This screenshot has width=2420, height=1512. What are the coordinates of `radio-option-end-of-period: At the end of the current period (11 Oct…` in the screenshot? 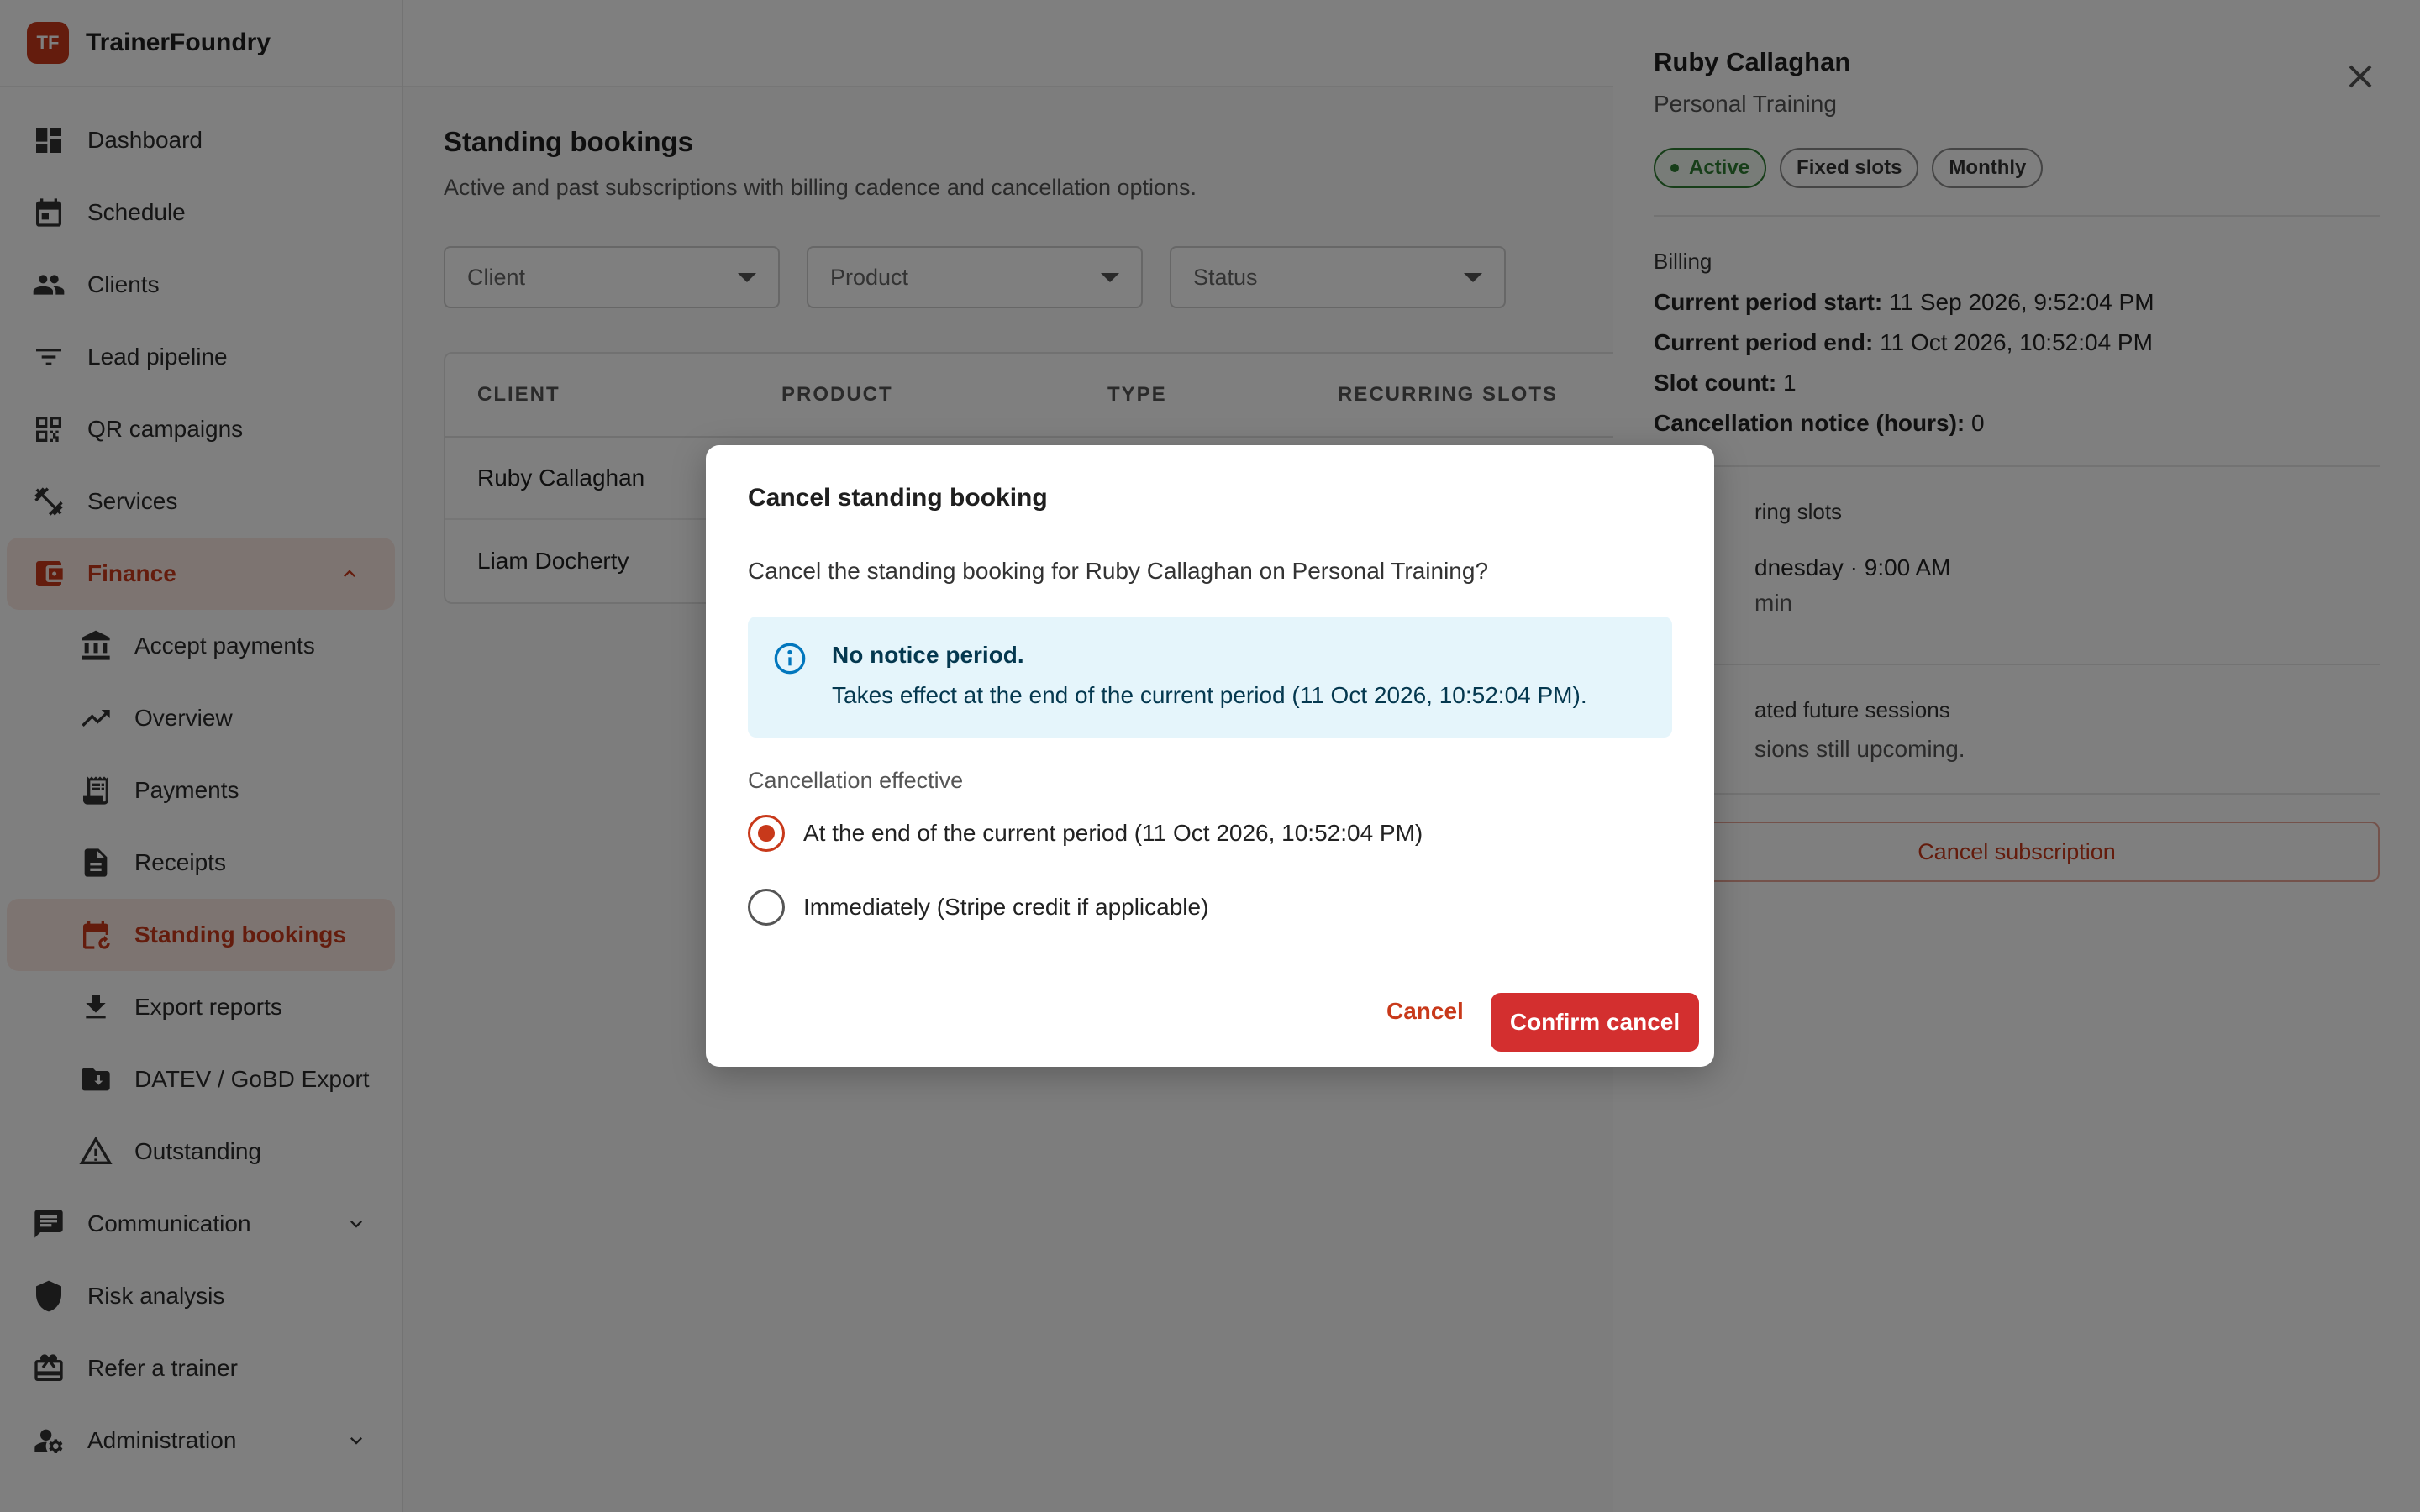 It's located at (1085, 833).